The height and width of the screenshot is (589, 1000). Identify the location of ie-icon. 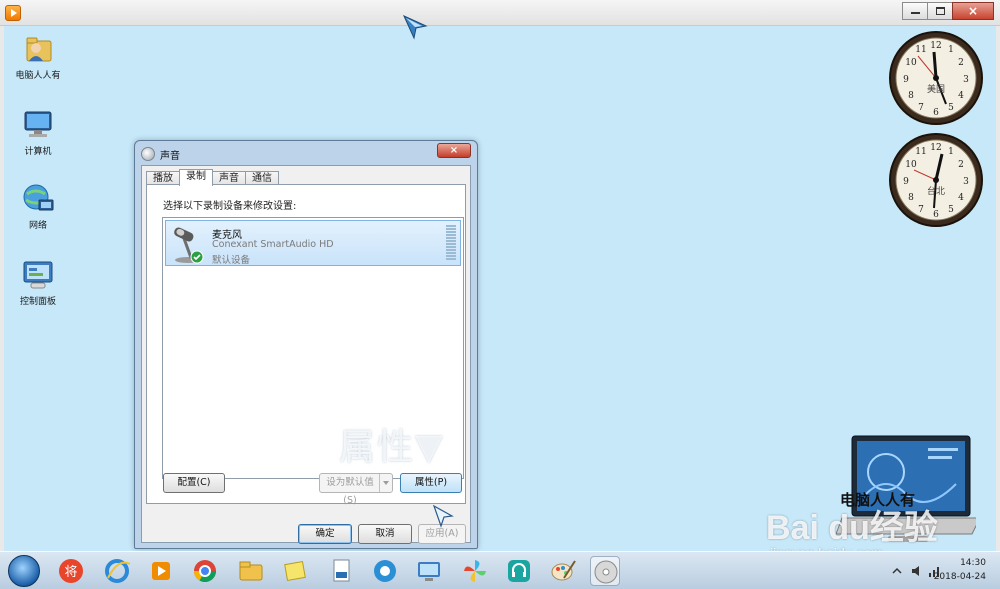
(118, 571).